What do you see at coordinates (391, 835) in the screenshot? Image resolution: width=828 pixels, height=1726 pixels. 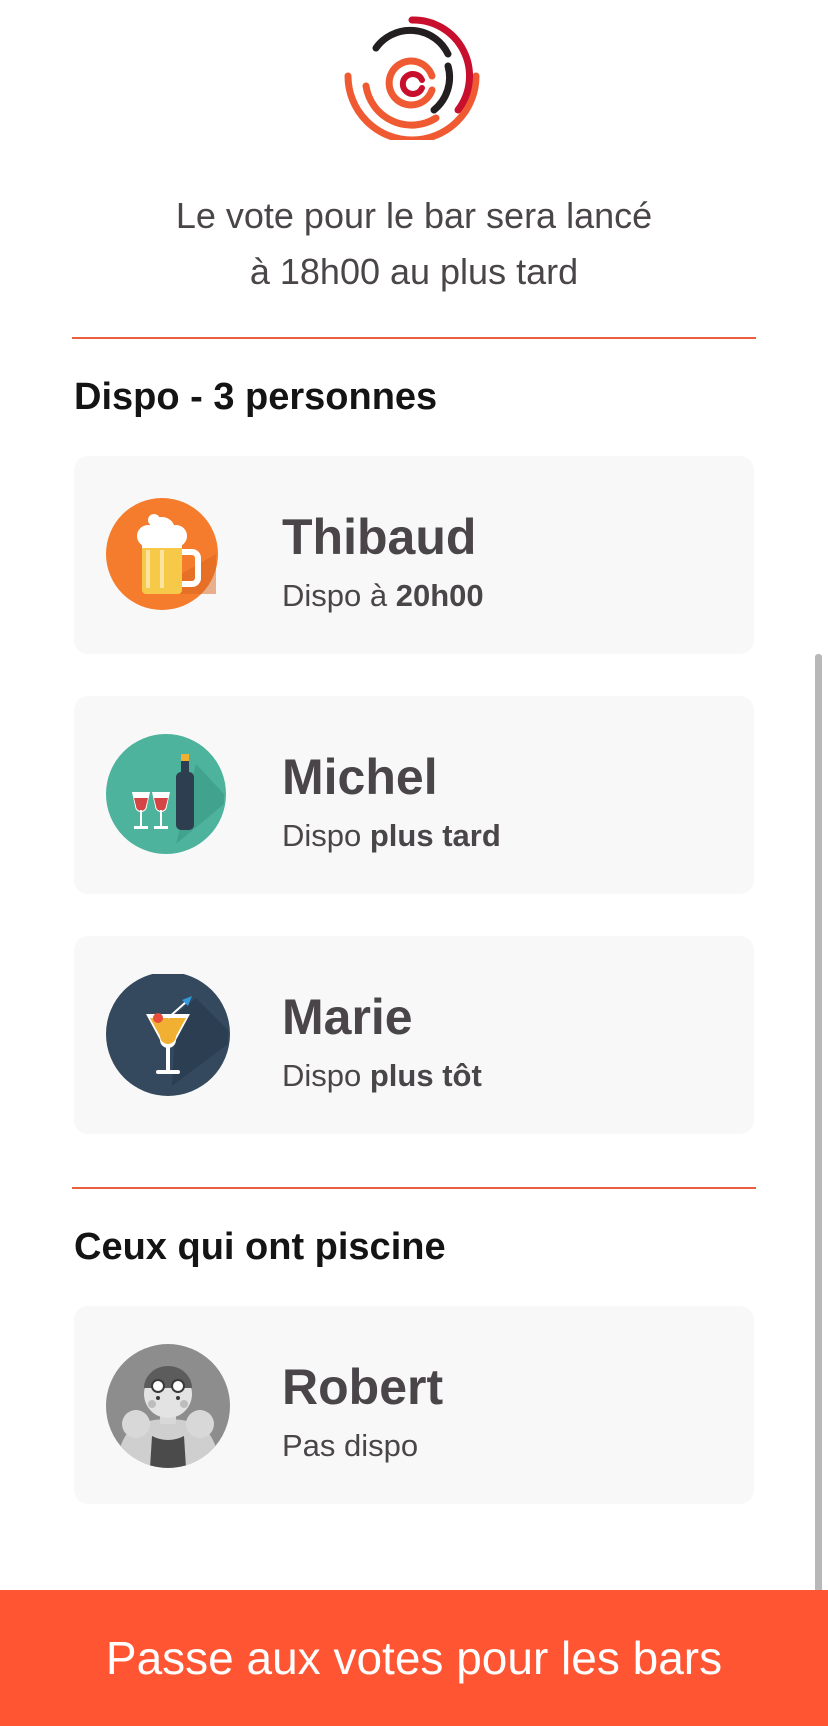 I see `person-status: Dispo plus tard` at bounding box center [391, 835].